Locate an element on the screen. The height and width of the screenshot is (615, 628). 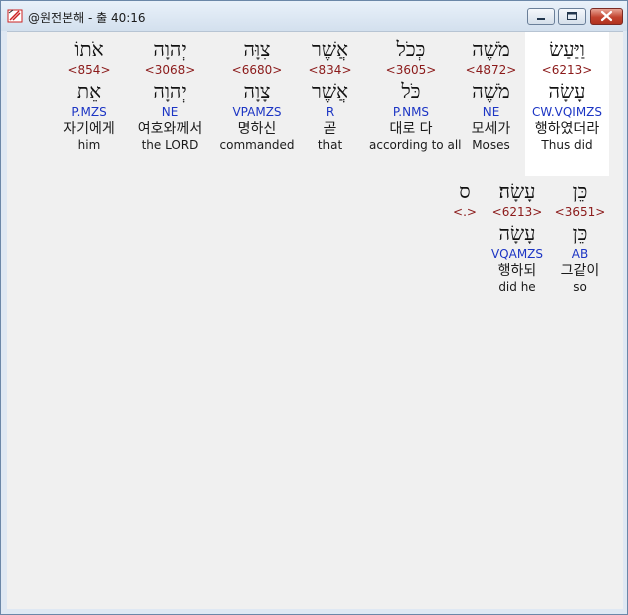
maximize-button is located at coordinates (572, 16).